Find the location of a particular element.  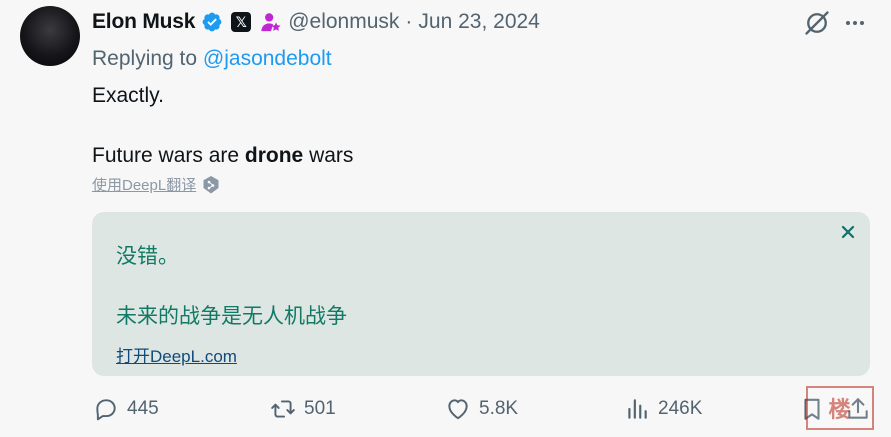

replying-prefix: Replying to is located at coordinates (145, 58).